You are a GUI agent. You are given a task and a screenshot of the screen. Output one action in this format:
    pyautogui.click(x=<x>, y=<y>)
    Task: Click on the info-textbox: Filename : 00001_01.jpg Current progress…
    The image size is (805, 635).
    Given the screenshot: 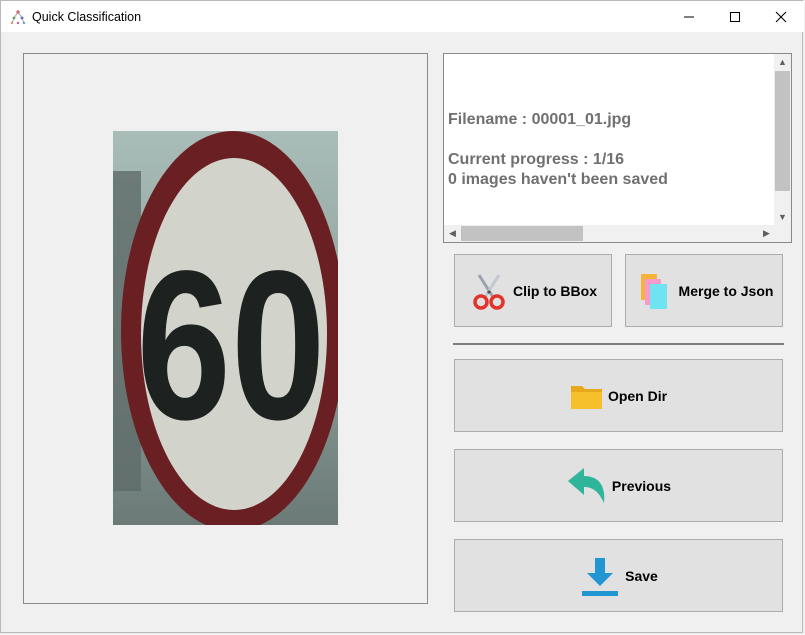 What is the action you would take?
    pyautogui.click(x=617, y=148)
    